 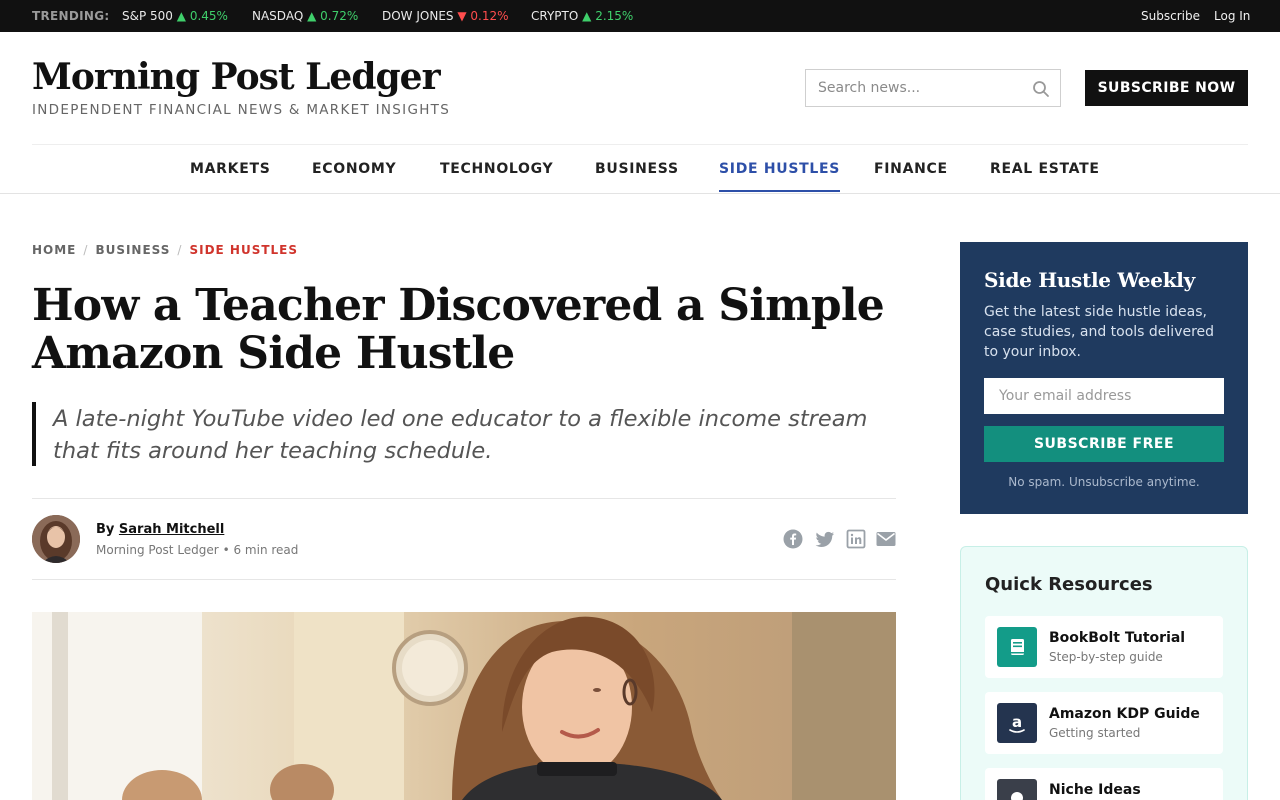 I want to click on resource-subtitle: Step-by-step guide, so click(x=1106, y=657).